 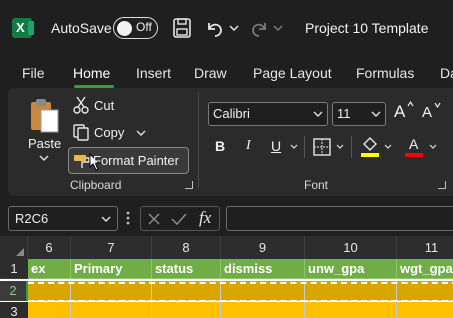 What do you see at coordinates (32, 218) in the screenshot?
I see `name-box-value: R2C6` at bounding box center [32, 218].